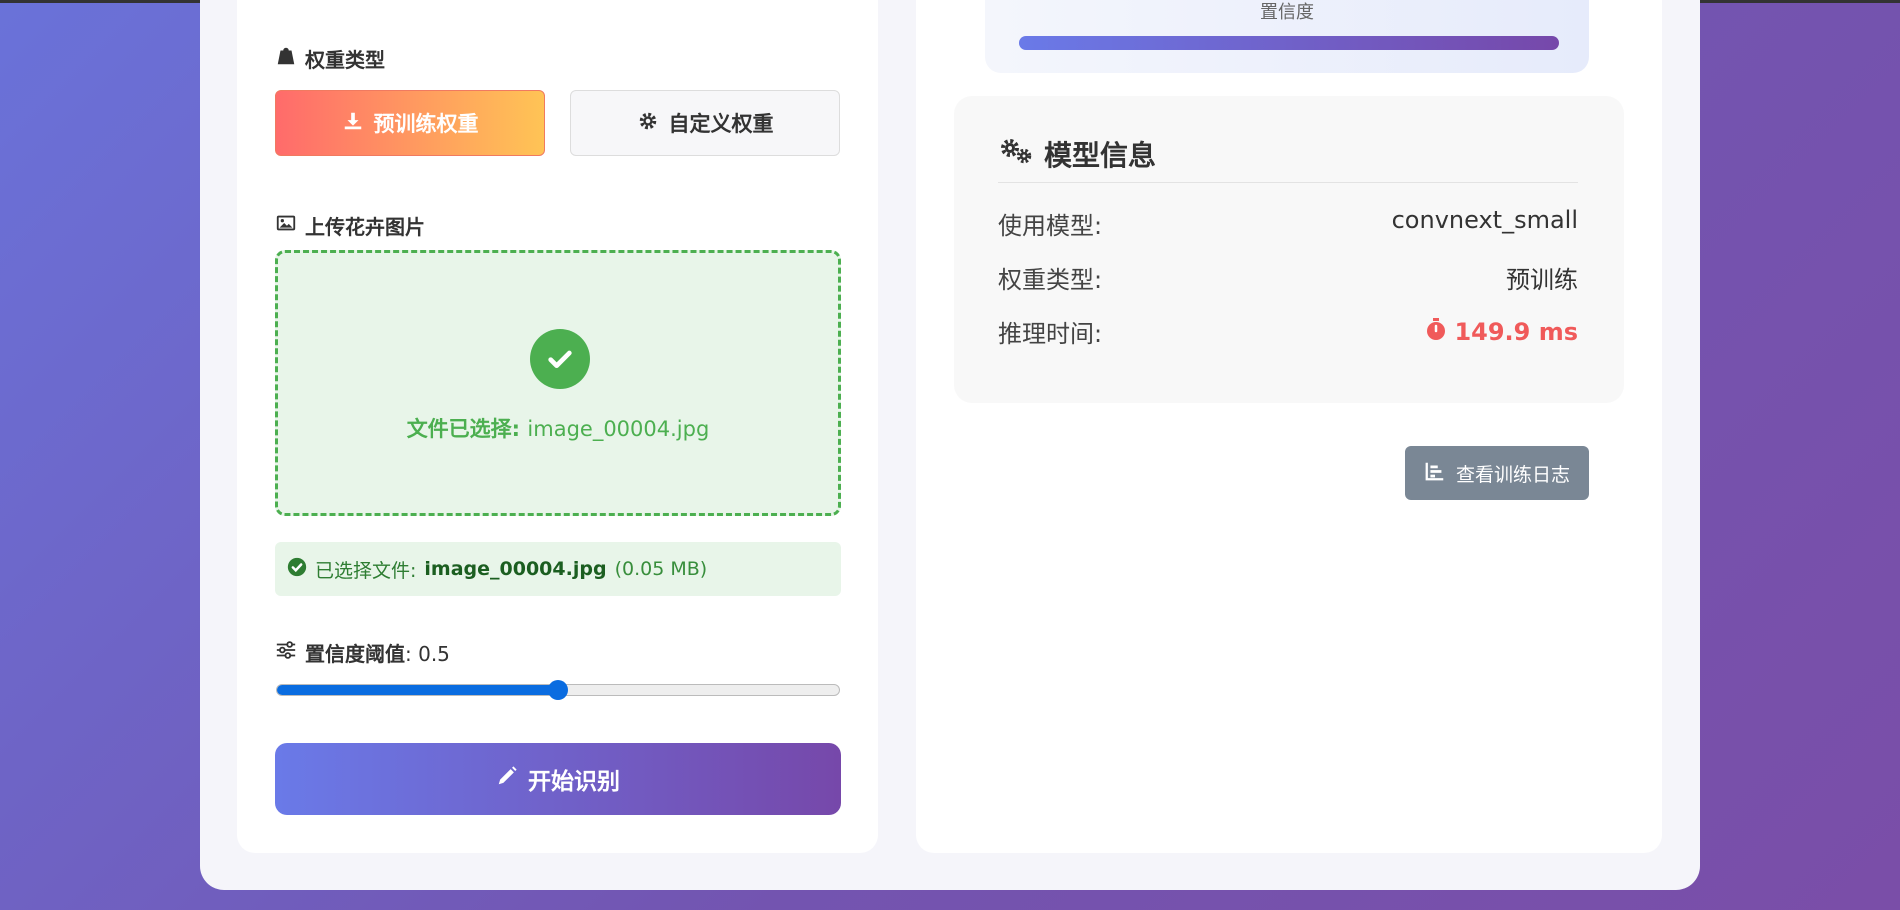 The image size is (1900, 910). What do you see at coordinates (1016, 154) in the screenshot?
I see `gears-icon` at bounding box center [1016, 154].